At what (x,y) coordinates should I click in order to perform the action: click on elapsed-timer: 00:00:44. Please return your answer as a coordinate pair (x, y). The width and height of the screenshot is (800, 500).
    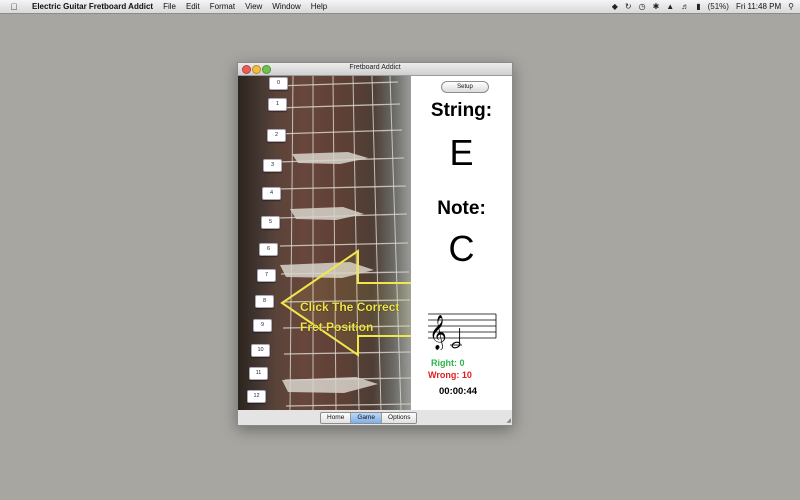
    Looking at the image, I should click on (458, 391).